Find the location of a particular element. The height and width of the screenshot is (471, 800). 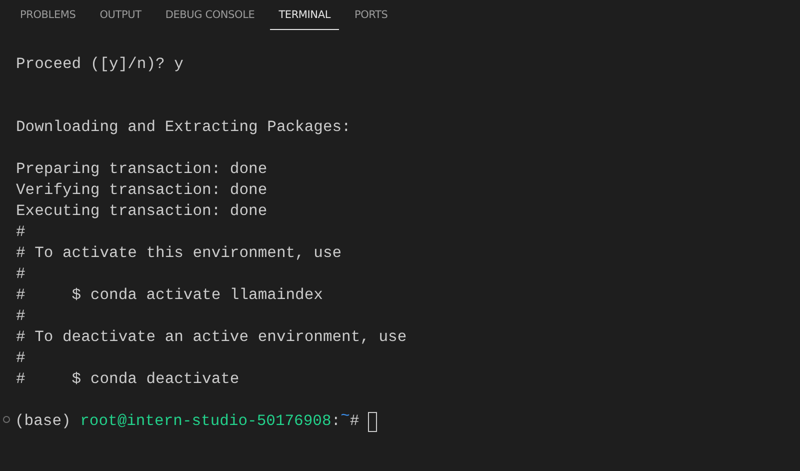

panel-tab: DEBUG CONSOLE is located at coordinates (210, 15).